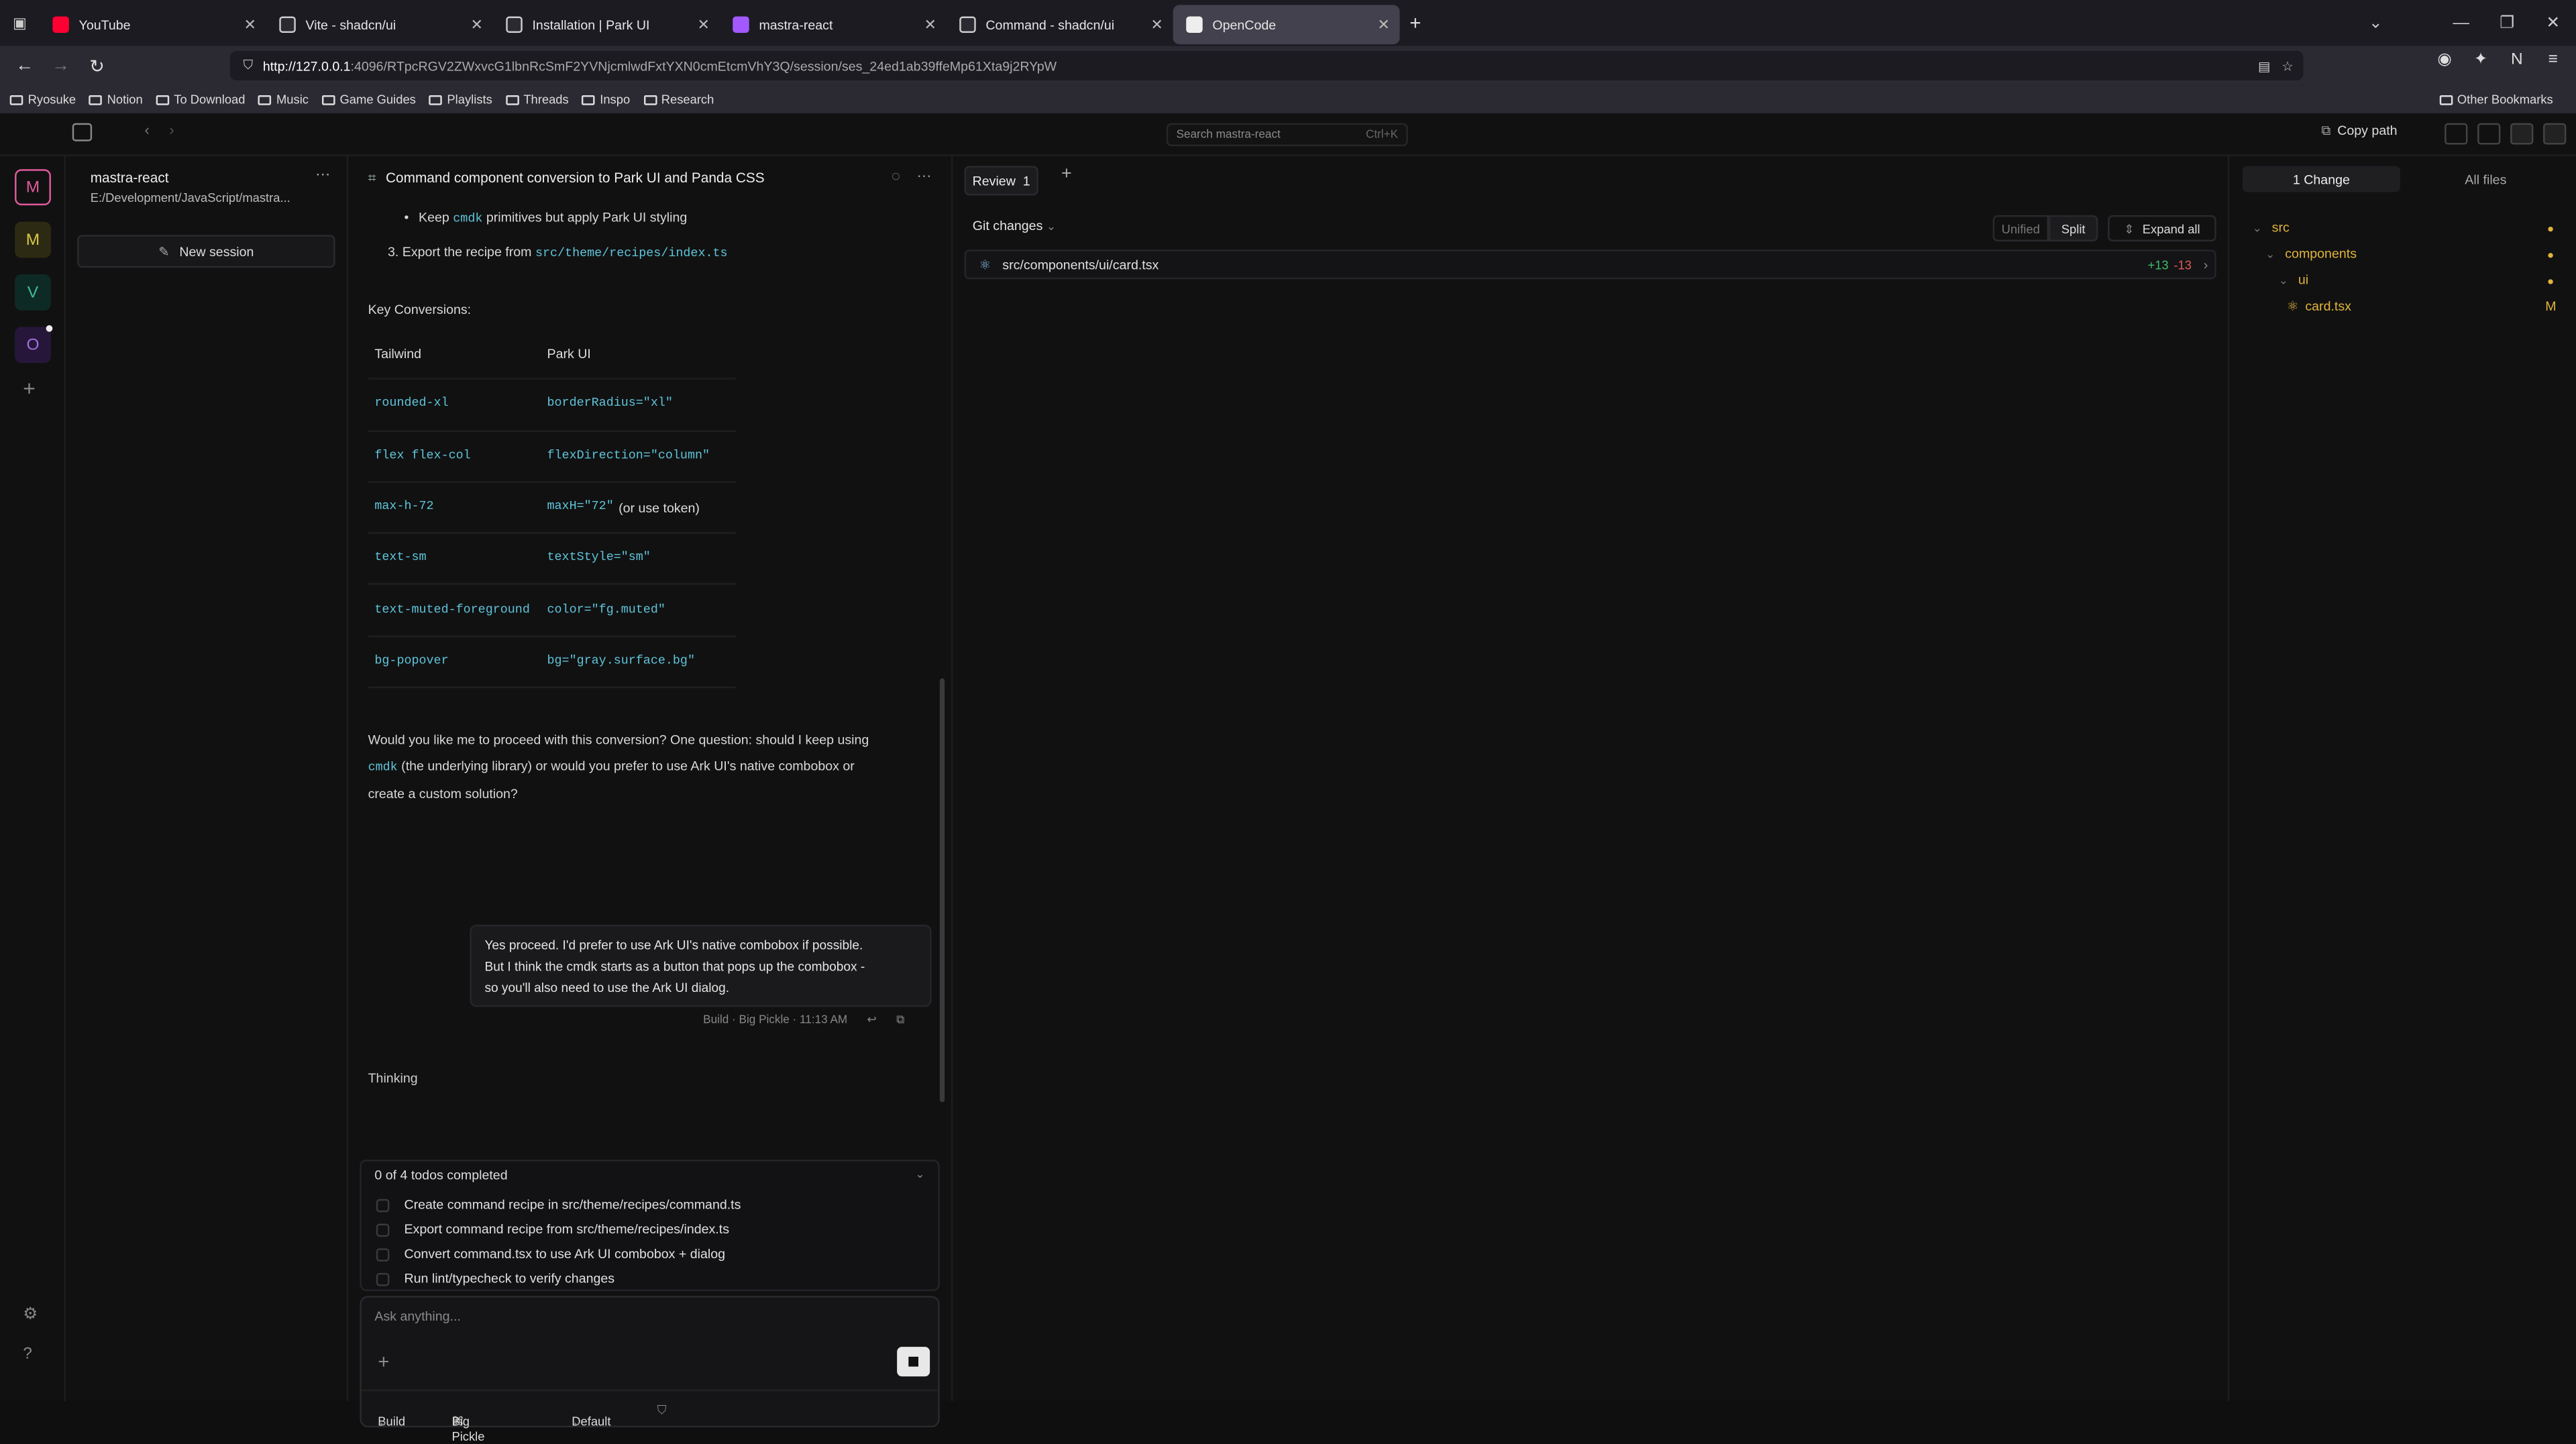 Image resolution: width=2576 pixels, height=1444 pixels. I want to click on todo-item: Run lint/typecheck to verify changes, so click(495, 1279).